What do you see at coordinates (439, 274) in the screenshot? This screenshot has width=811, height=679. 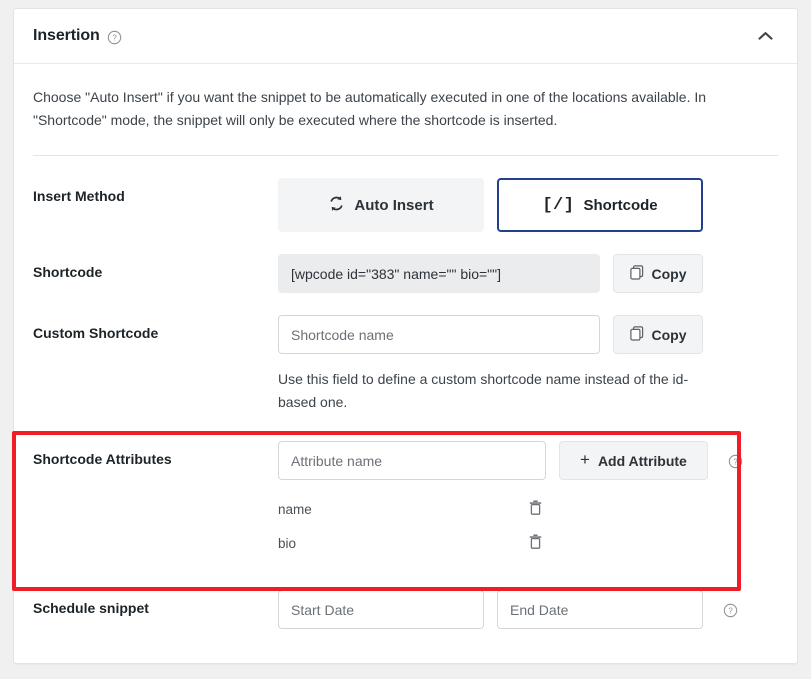 I see `shortcode-value-input` at bounding box center [439, 274].